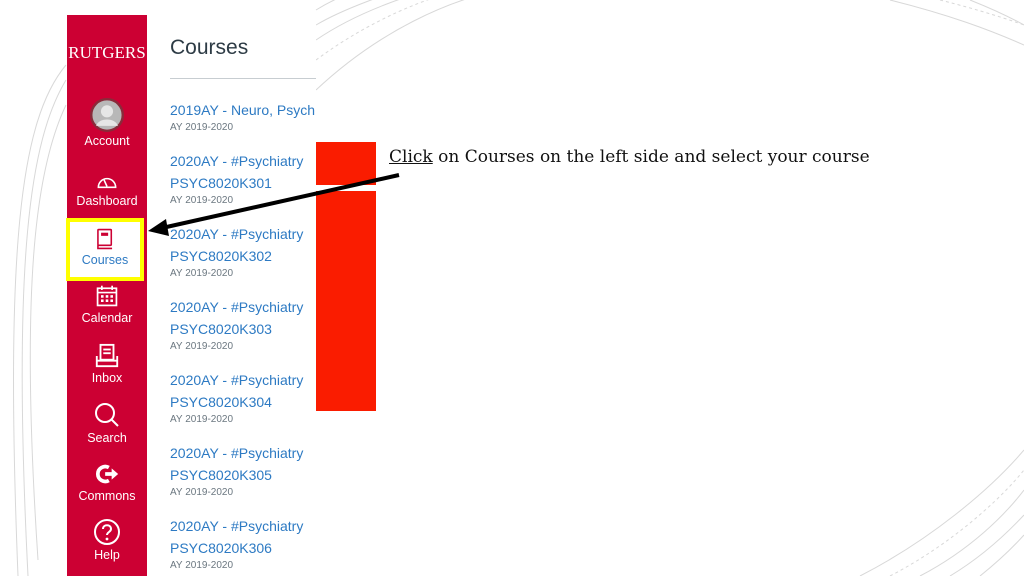  I want to click on course-list-item: 2019AY - Neuro, Psych AY 2019-2020, so click(242, 117).